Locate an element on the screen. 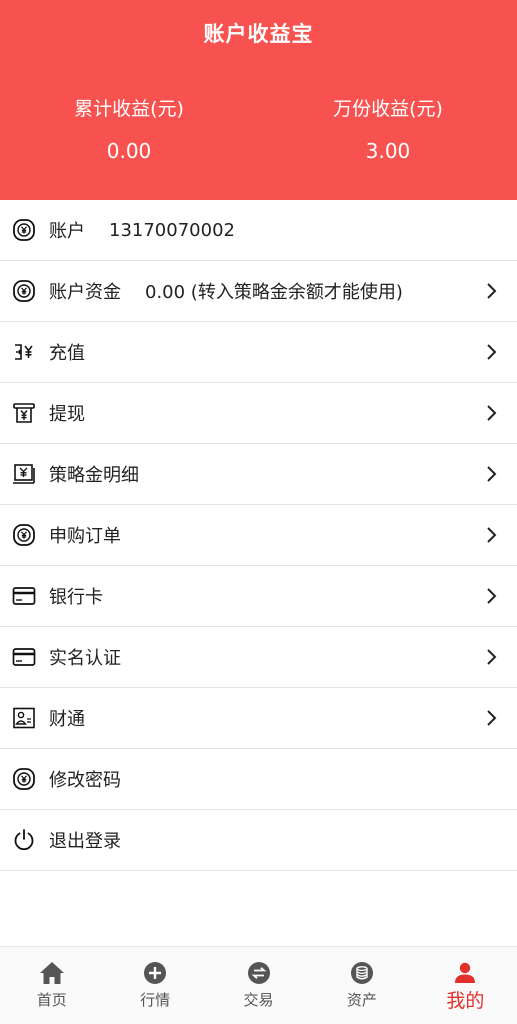 The image size is (517, 1024). menu-item-label: 账户资金 is located at coordinates (85, 292).